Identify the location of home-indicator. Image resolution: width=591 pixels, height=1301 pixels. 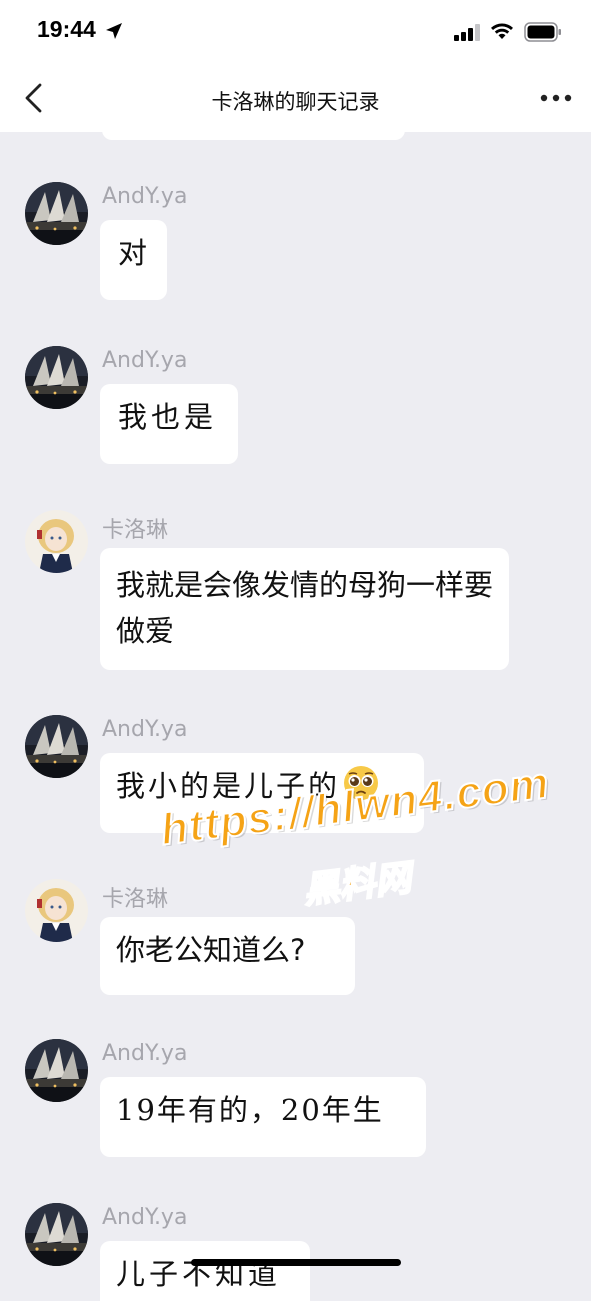
(296, 1262).